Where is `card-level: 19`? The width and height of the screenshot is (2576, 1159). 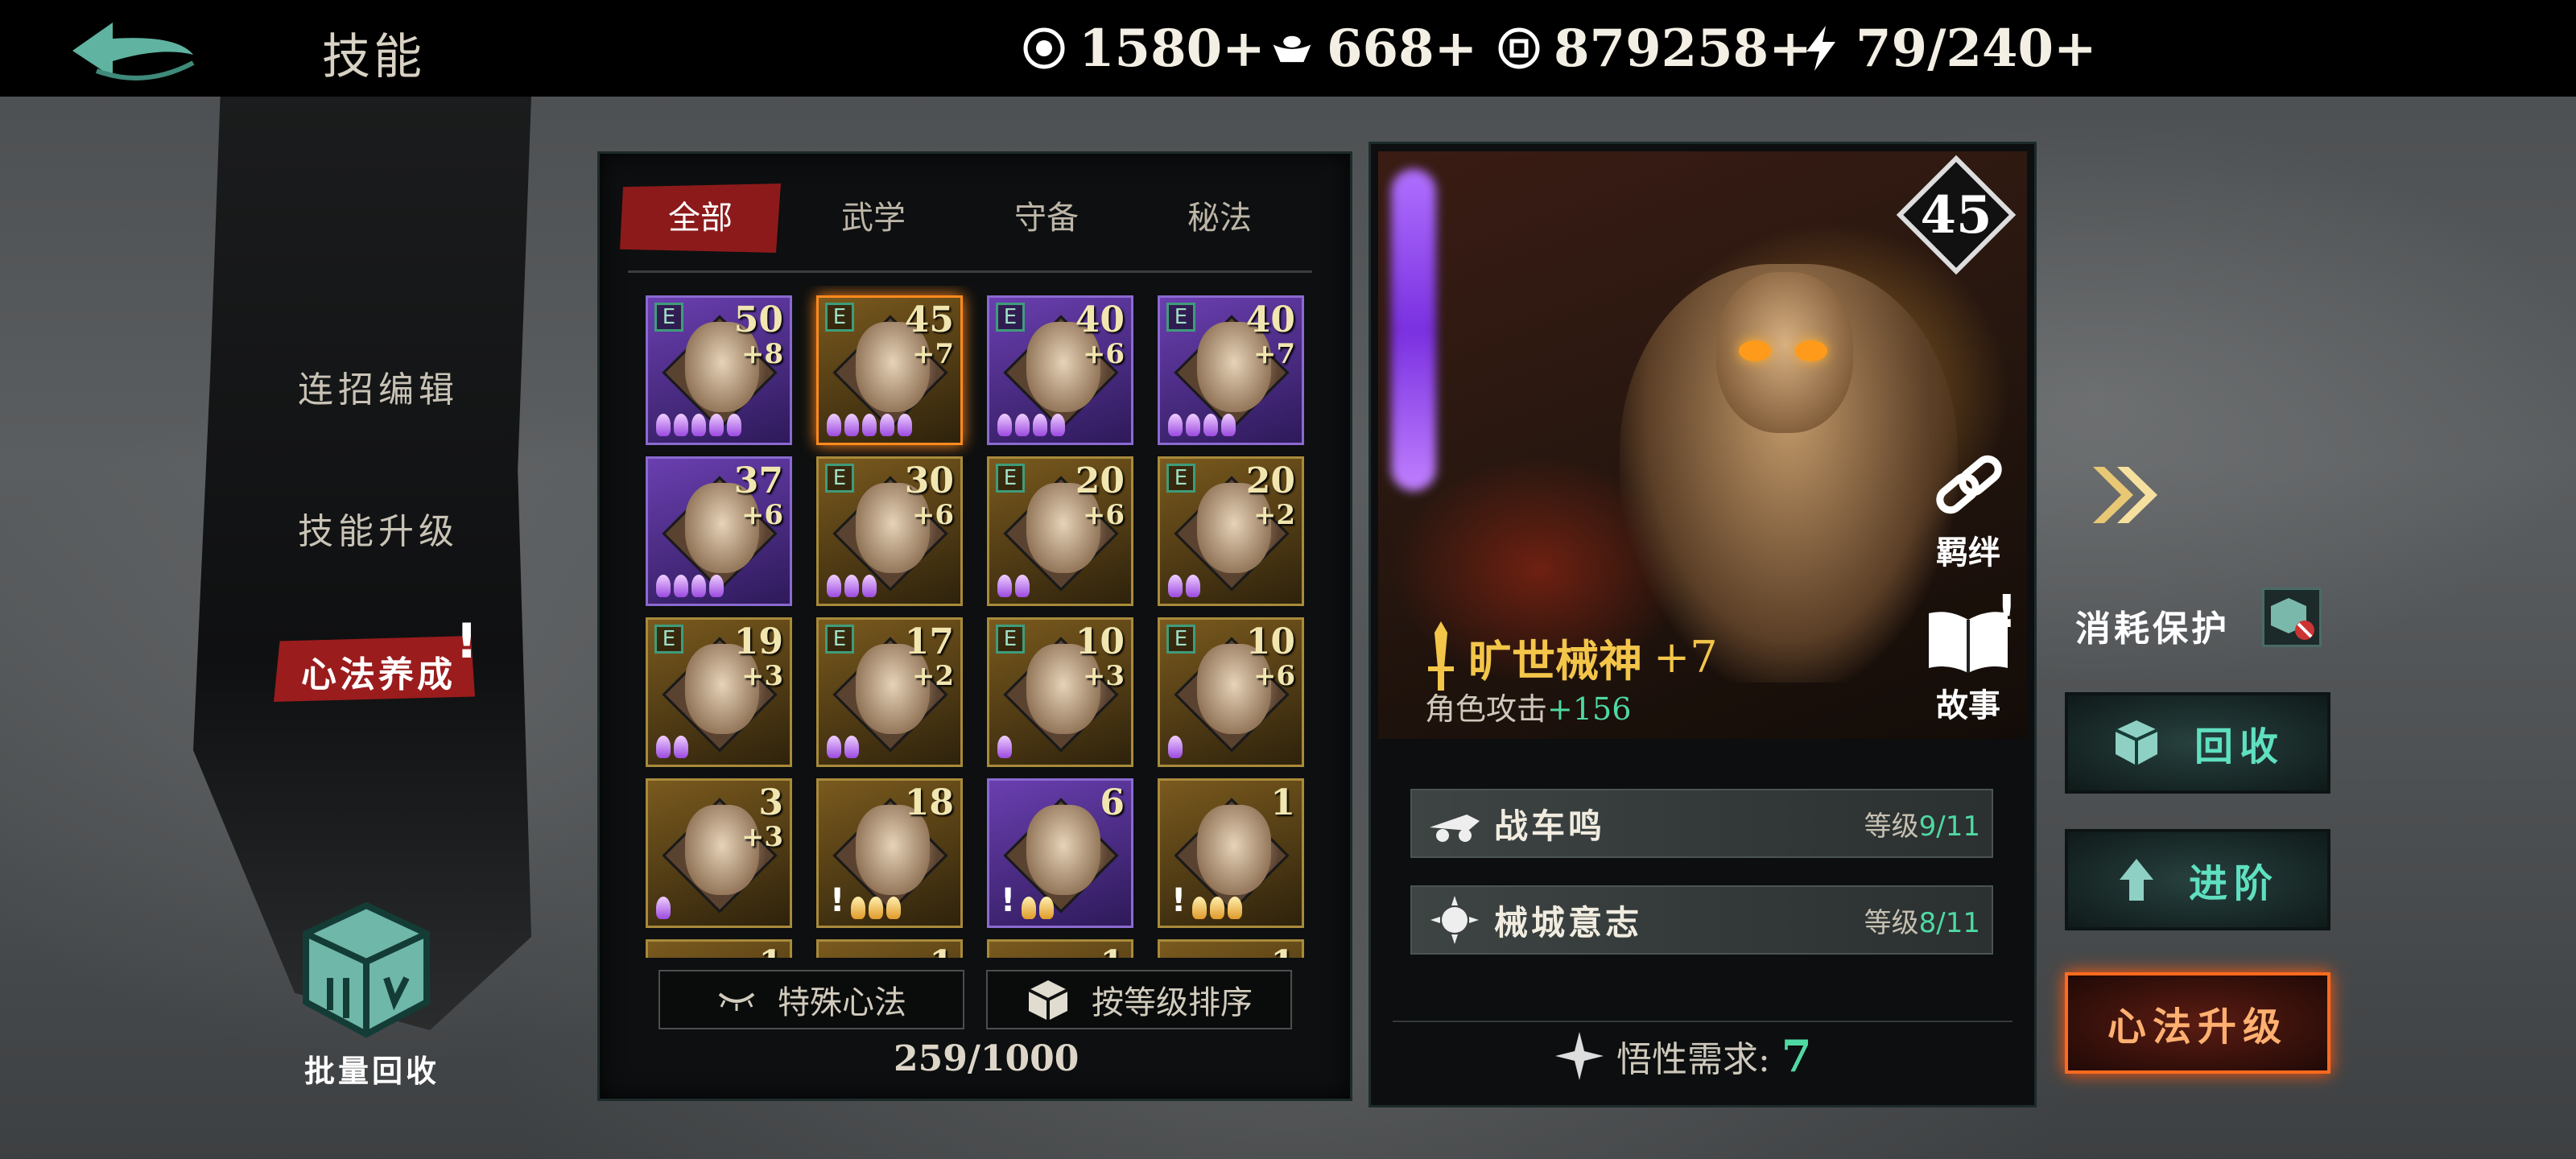
card-level: 19 is located at coordinates (758, 641).